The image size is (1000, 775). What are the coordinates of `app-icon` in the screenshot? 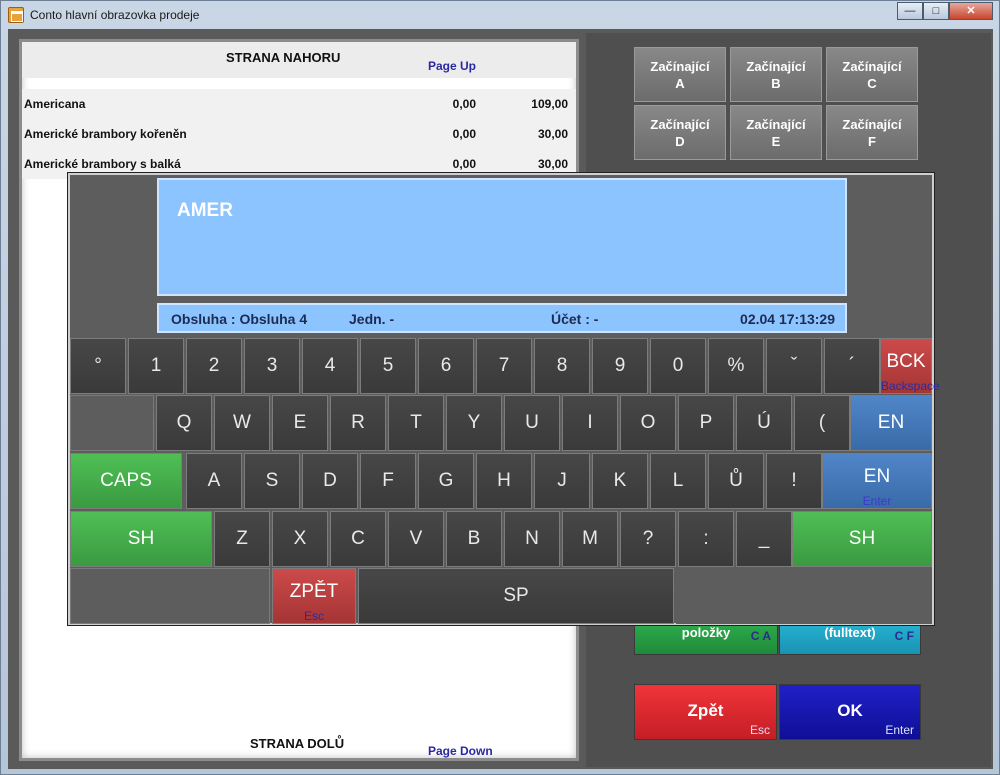 It's located at (16, 15).